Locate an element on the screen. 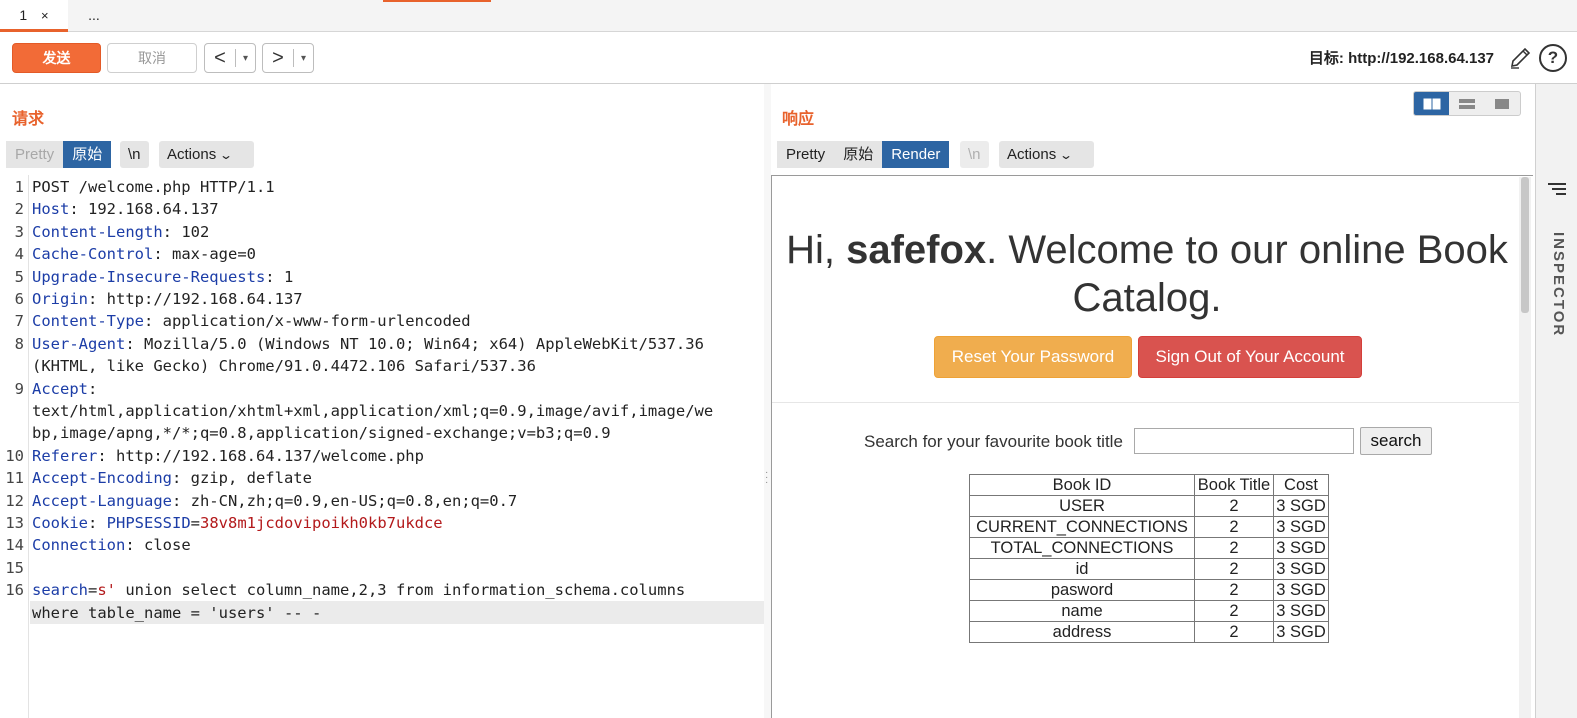  layout-toggle is located at coordinates (1467, 103).